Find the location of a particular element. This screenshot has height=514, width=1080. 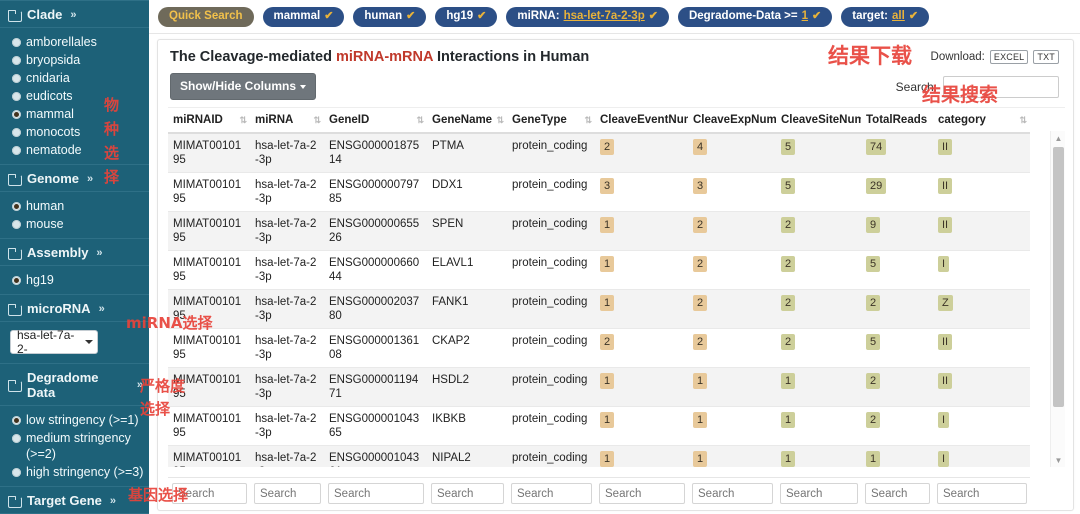

value-badge: 3 is located at coordinates (700, 186).